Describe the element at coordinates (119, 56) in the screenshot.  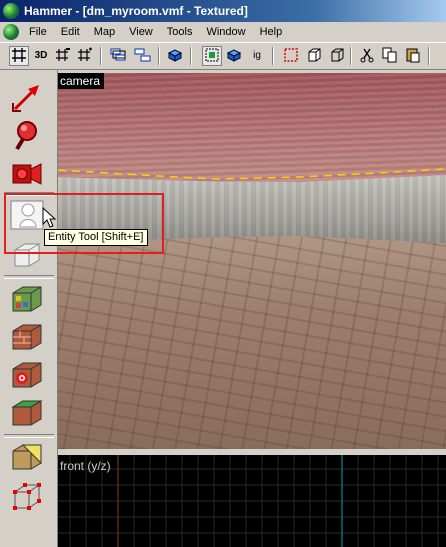
I see `group-icon` at that location.